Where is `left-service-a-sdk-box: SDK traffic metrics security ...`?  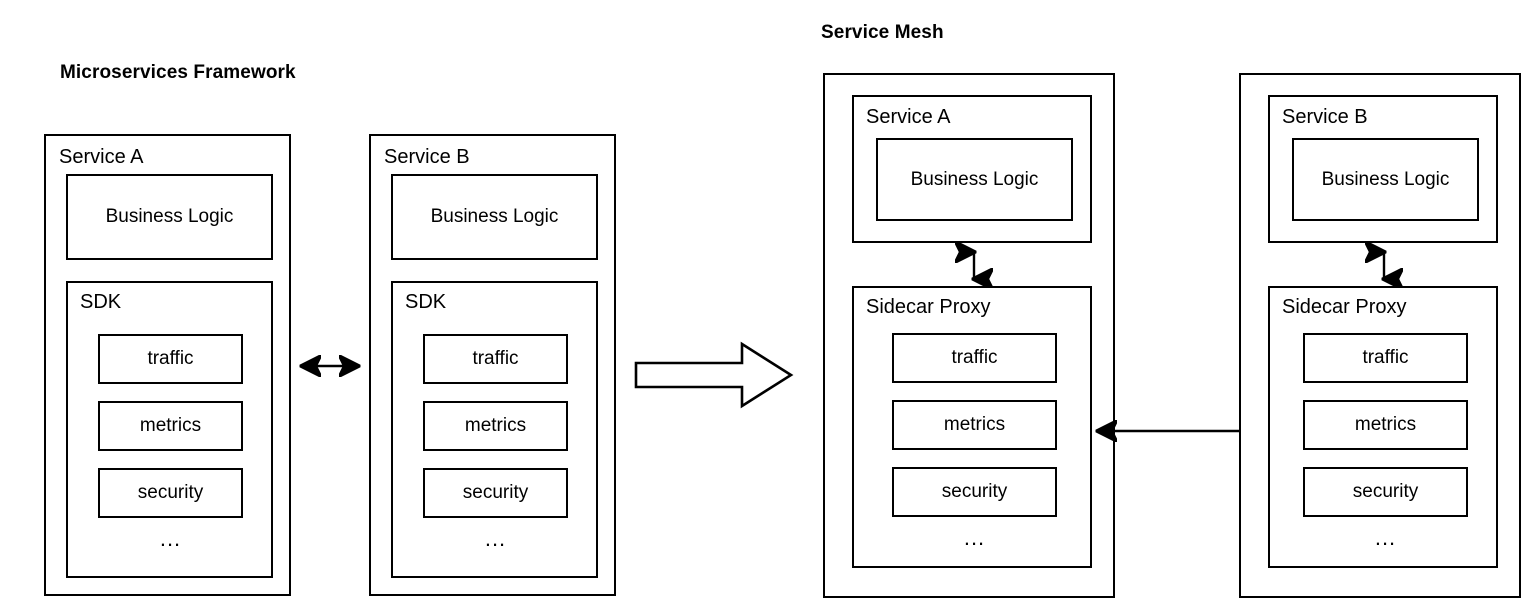 left-service-a-sdk-box: SDK traffic metrics security ... is located at coordinates (169, 429).